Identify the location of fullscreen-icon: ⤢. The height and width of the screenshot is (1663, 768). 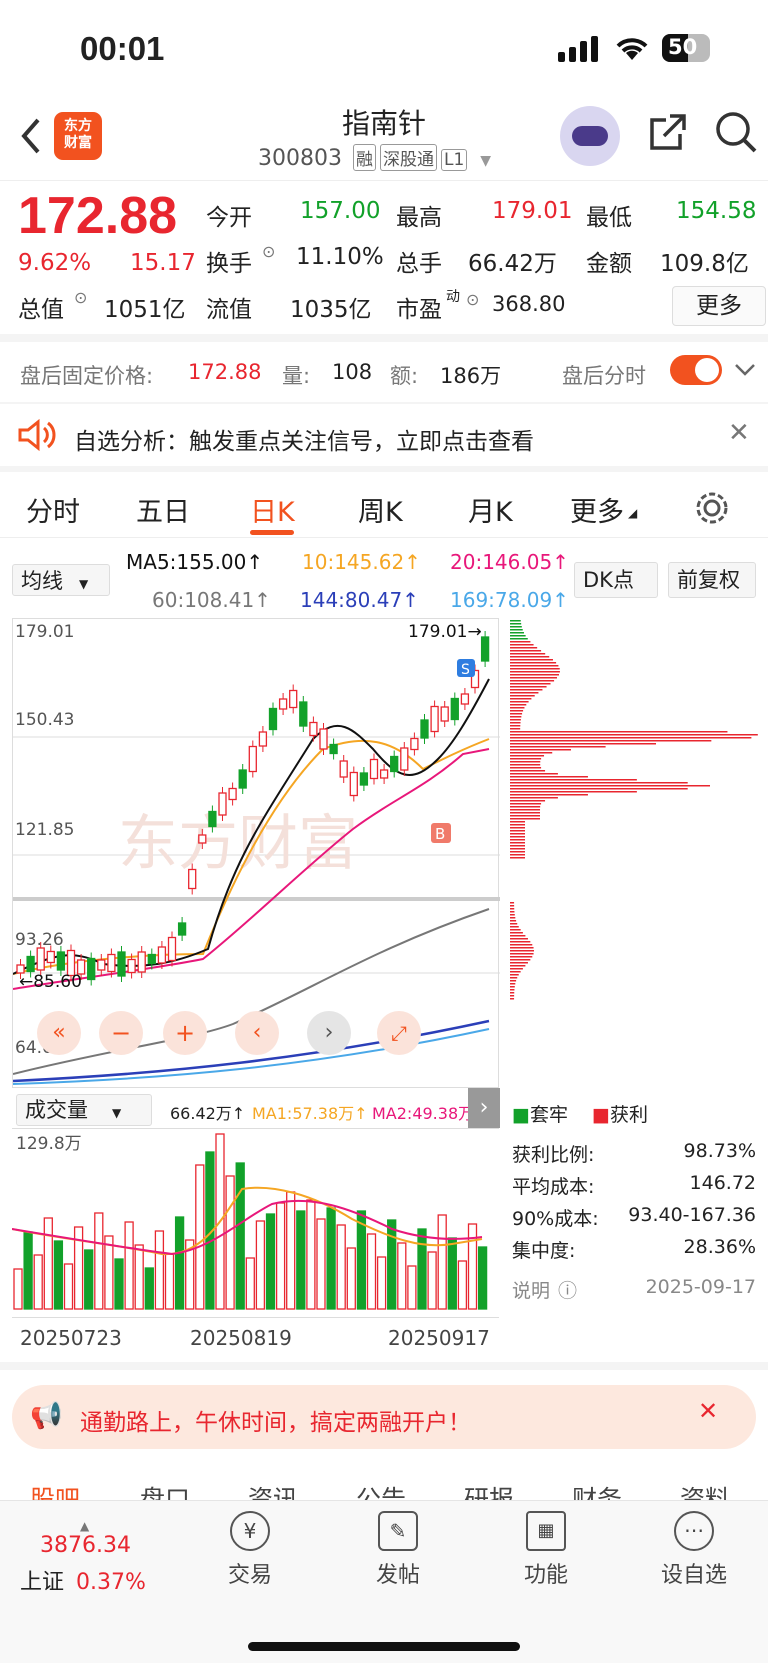
(399, 1033).